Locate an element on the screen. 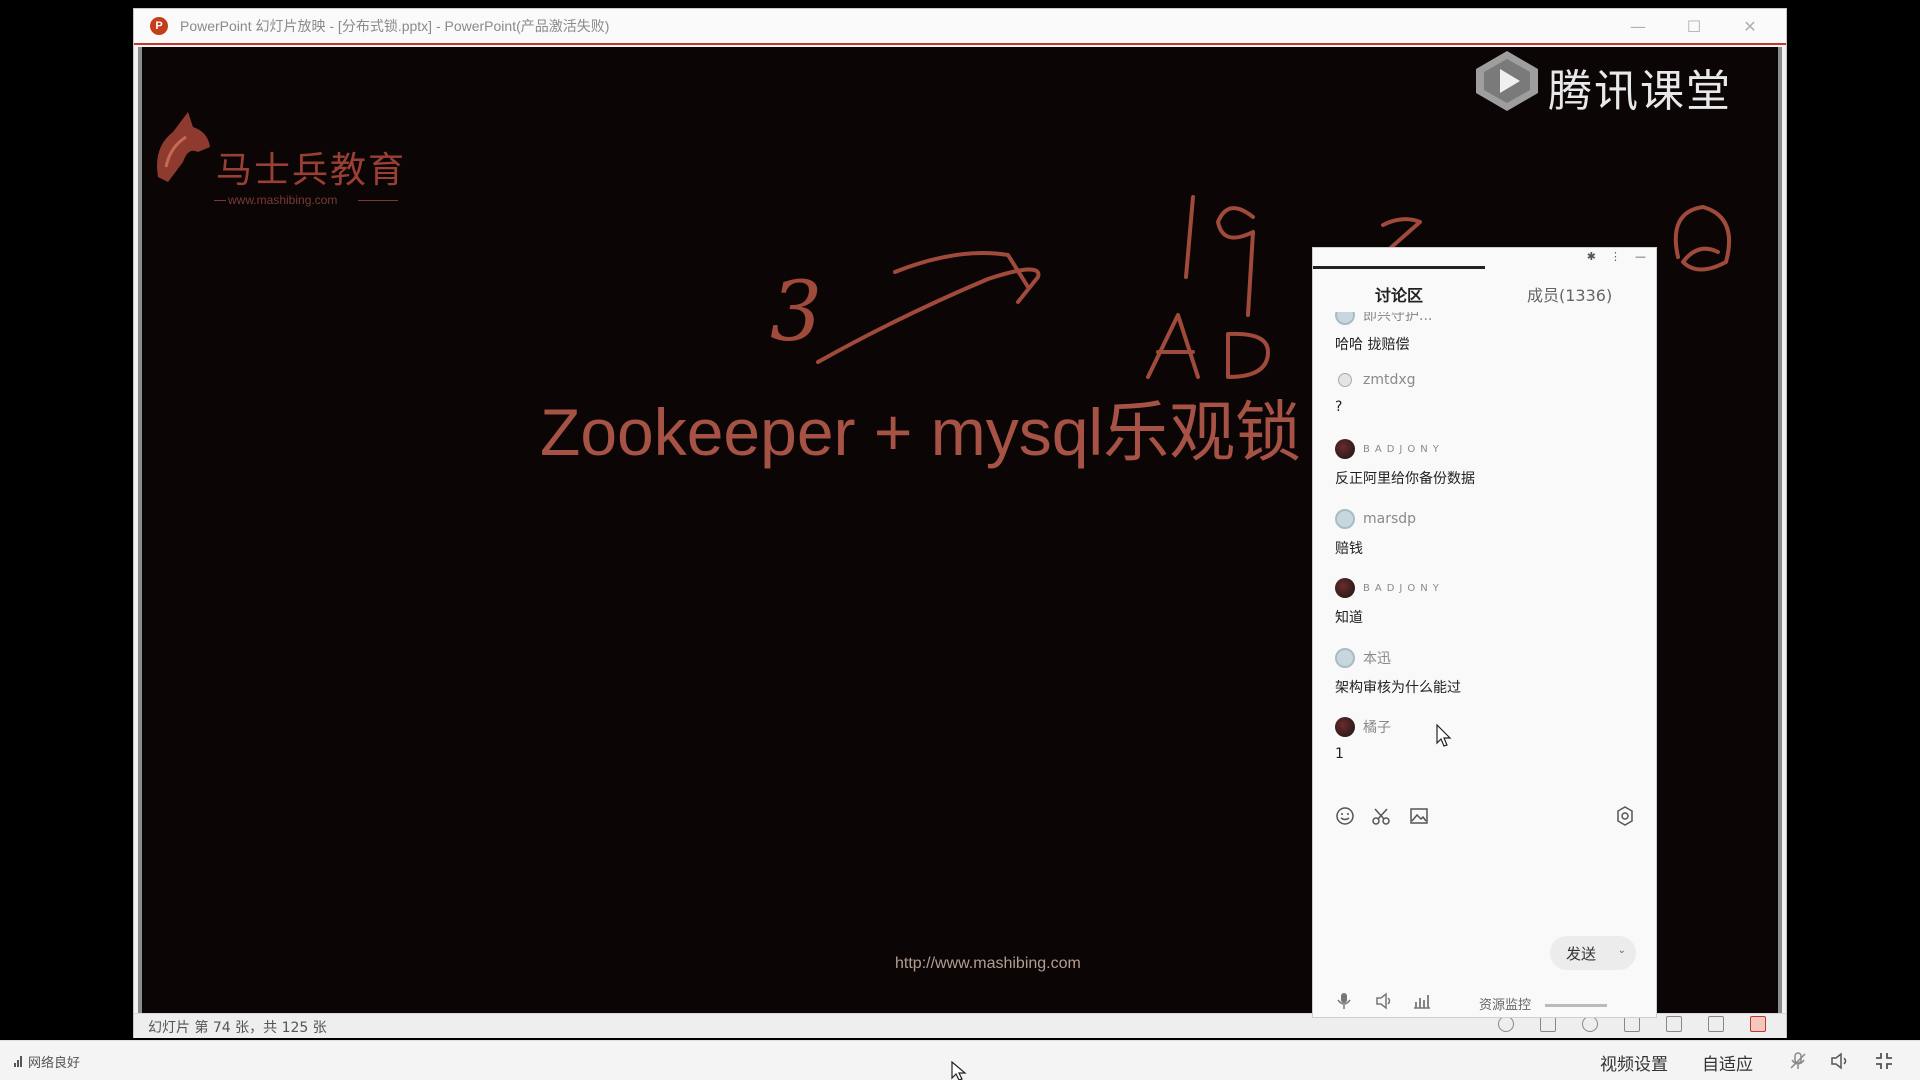 Image resolution: width=1920 pixels, height=1080 pixels. message-text: 知道 is located at coordinates (1349, 618).